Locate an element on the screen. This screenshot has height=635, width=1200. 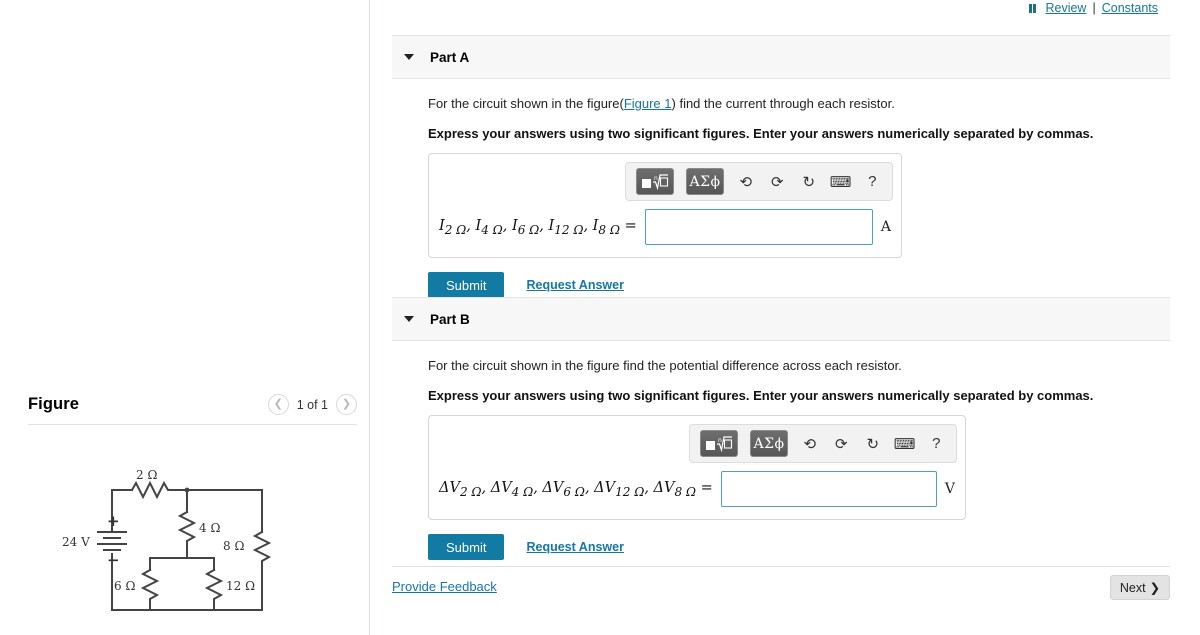
battery-minus-sign: − is located at coordinates (113, 560).